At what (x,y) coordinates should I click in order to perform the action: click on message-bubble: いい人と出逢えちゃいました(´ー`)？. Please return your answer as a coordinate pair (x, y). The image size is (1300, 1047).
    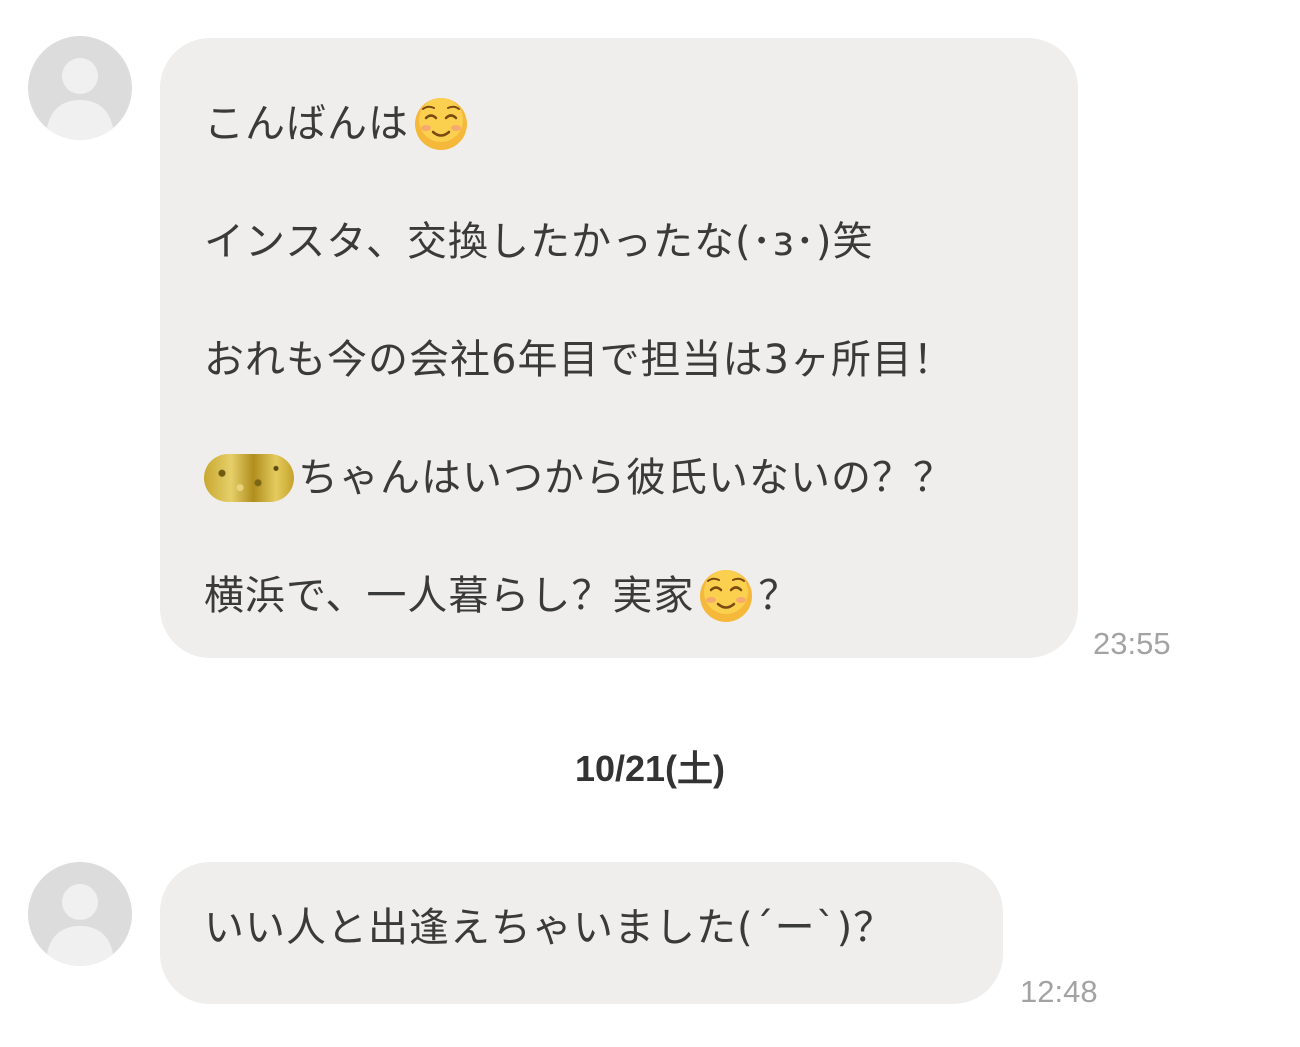
    Looking at the image, I should click on (581, 933).